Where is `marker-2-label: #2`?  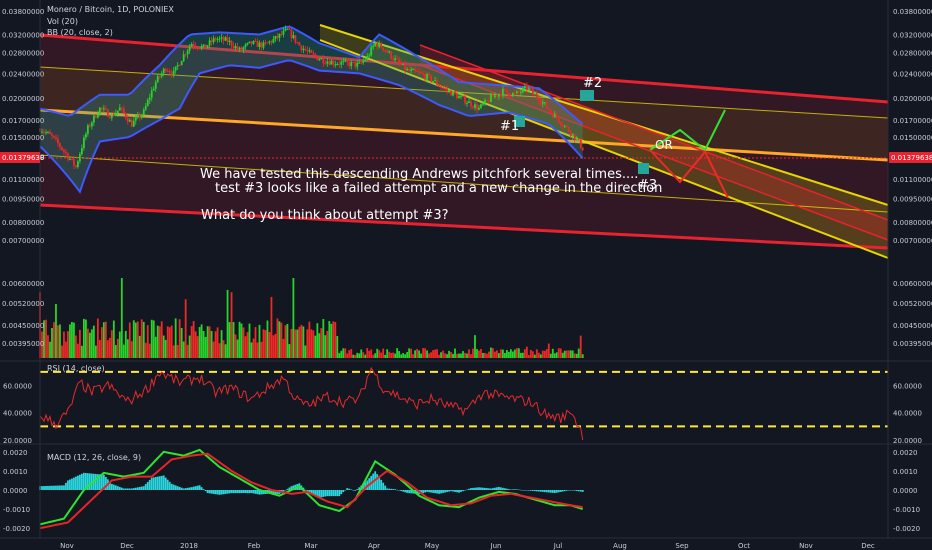 marker-2-label: #2 is located at coordinates (592, 83).